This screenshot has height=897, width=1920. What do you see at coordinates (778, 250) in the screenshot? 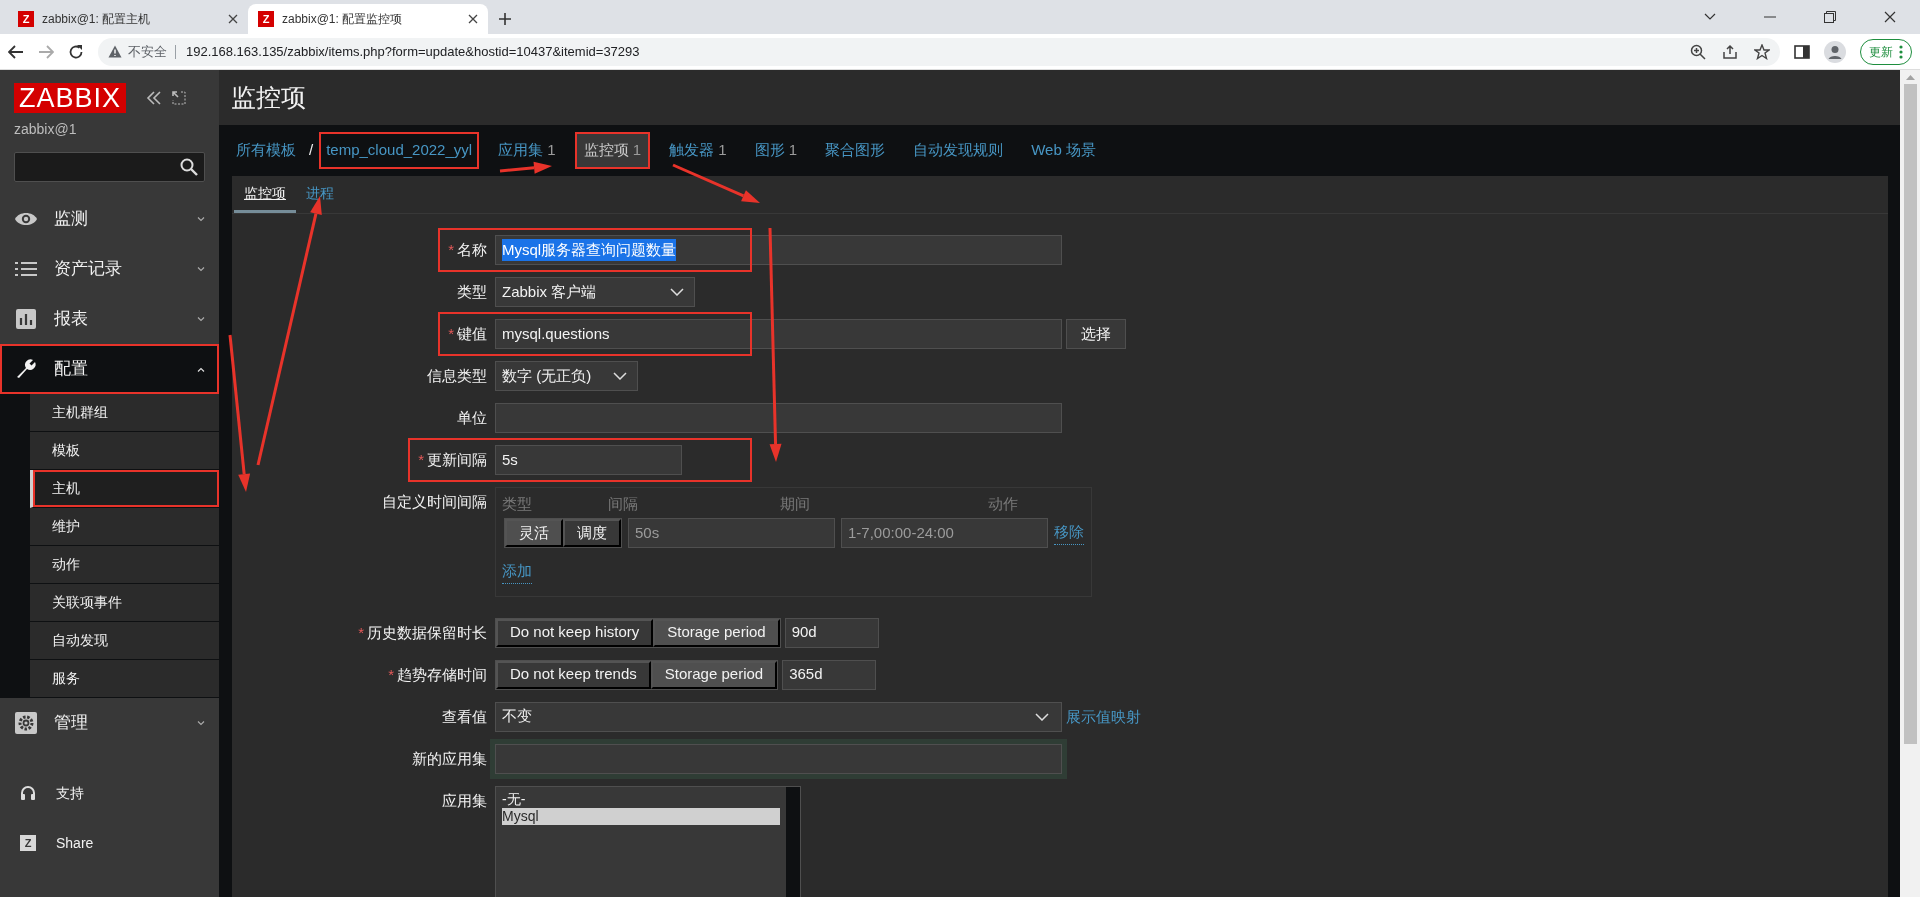
I see `input-field: Mysql服务器查询问题数量` at bounding box center [778, 250].